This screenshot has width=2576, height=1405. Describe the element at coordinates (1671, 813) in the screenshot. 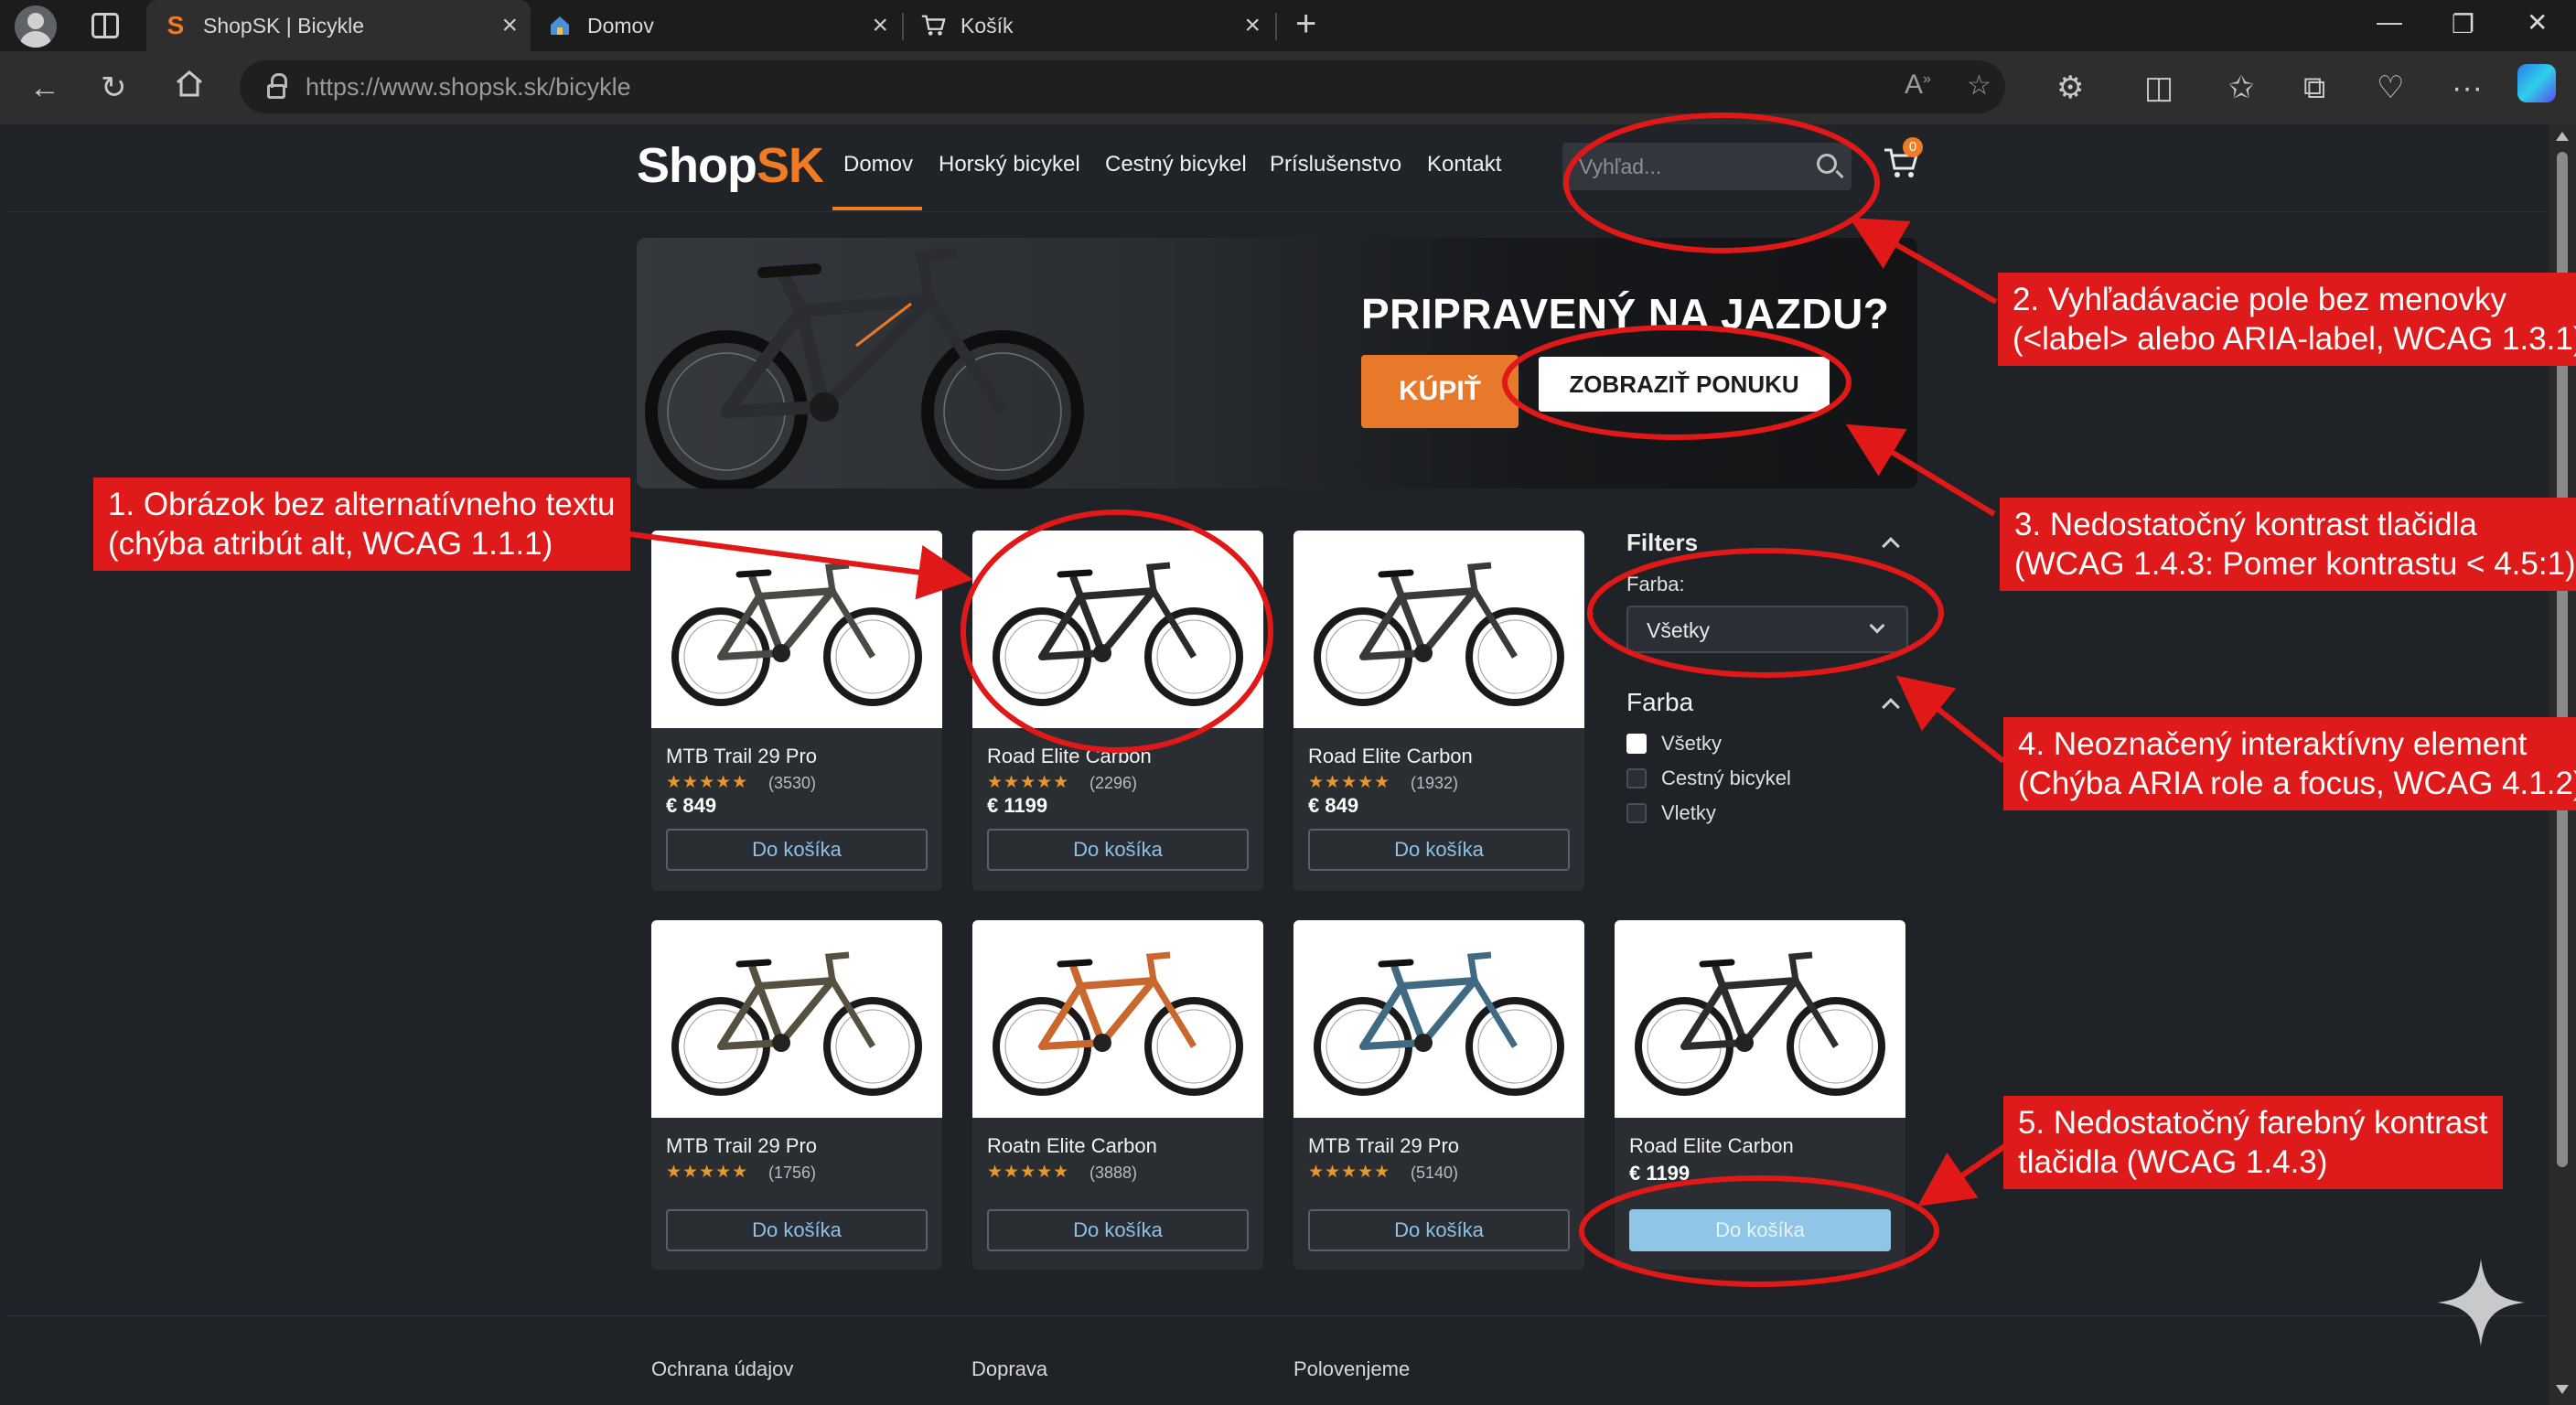

I see `filter-option: Vletky` at that location.